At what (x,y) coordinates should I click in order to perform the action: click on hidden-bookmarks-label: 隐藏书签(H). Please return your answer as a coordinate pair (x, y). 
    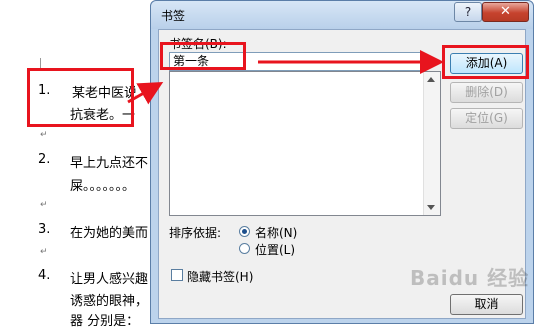
    Looking at the image, I should click on (220, 276).